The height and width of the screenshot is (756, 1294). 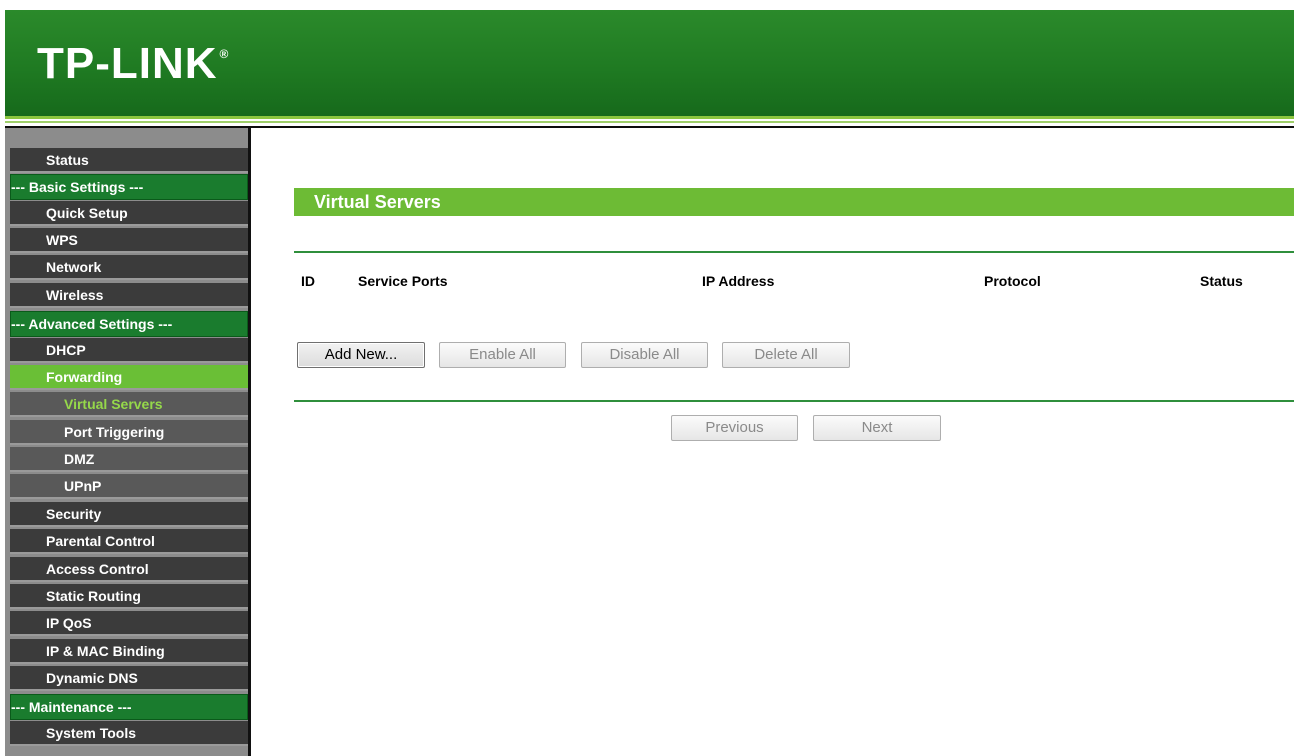 I want to click on registered-mark: ®, so click(x=224, y=54).